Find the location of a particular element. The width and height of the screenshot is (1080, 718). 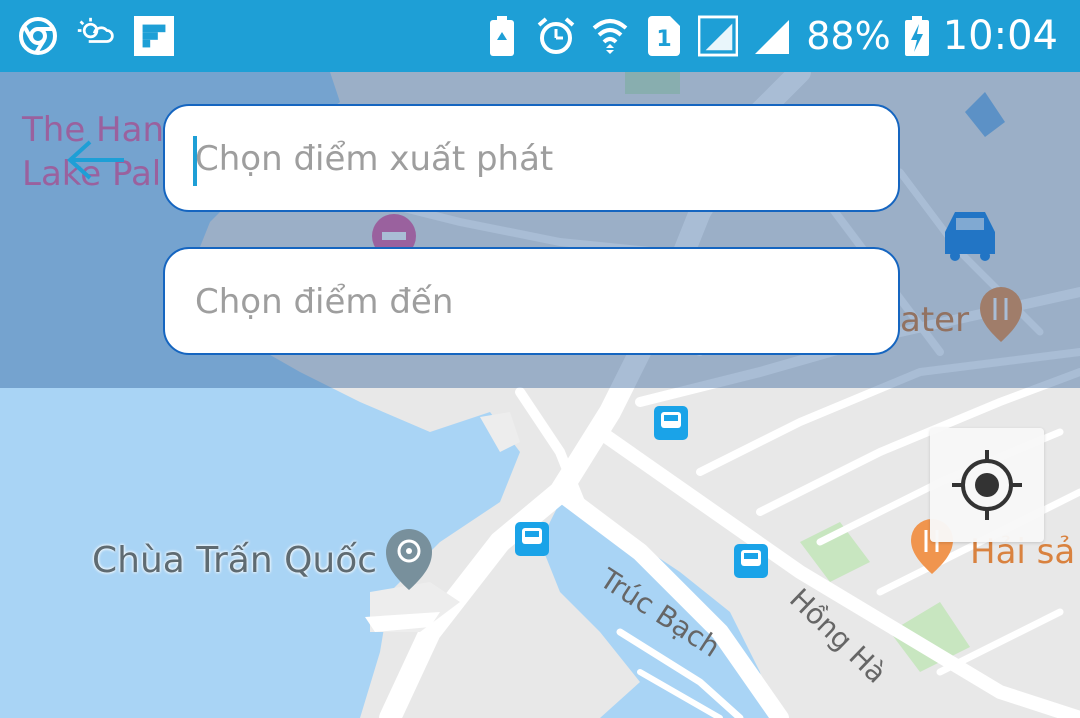

map-label-tran-quoc-pagoda: Chùa Trấn Quốc is located at coordinates (235, 560).